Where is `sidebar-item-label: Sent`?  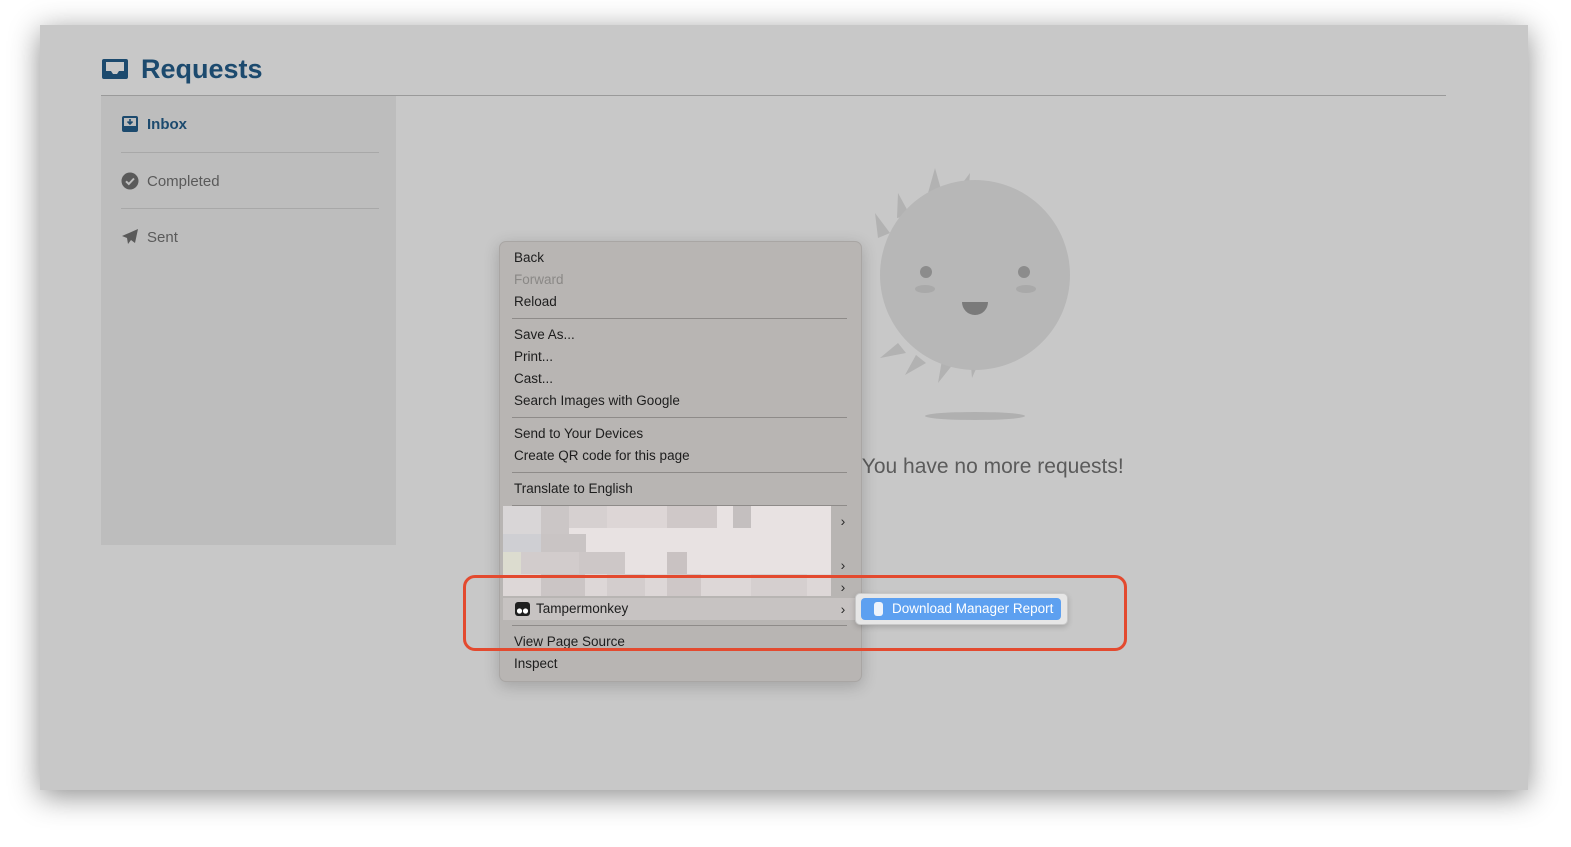 sidebar-item-label: Sent is located at coordinates (162, 237).